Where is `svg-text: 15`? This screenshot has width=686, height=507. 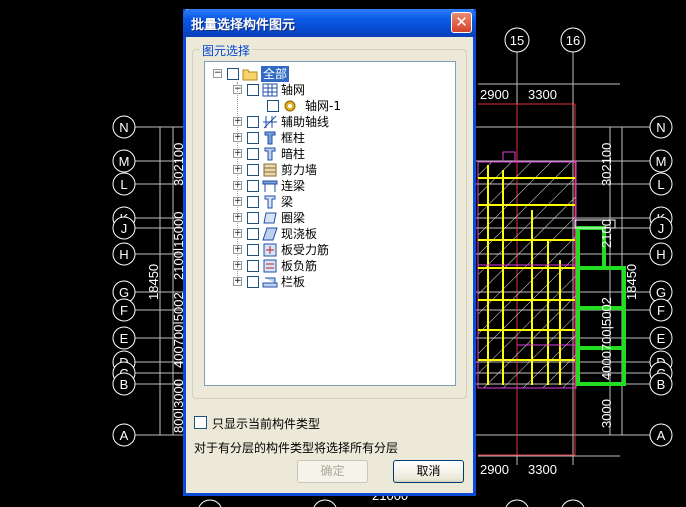 svg-text: 15 is located at coordinates (517, 40).